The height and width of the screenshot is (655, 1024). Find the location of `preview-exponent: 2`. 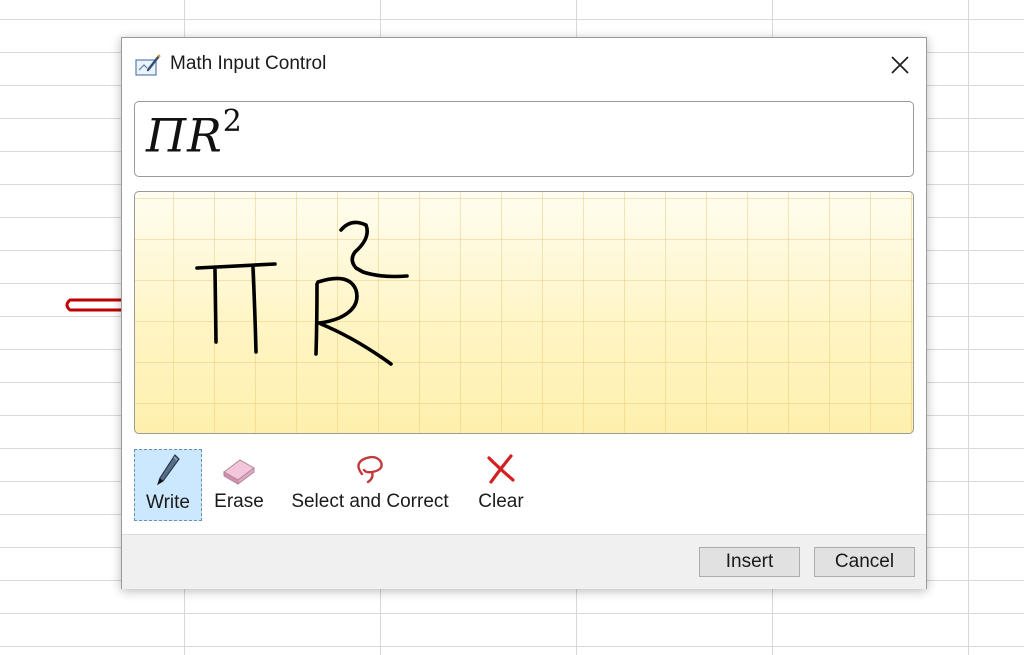

preview-exponent: 2 is located at coordinates (232, 121).